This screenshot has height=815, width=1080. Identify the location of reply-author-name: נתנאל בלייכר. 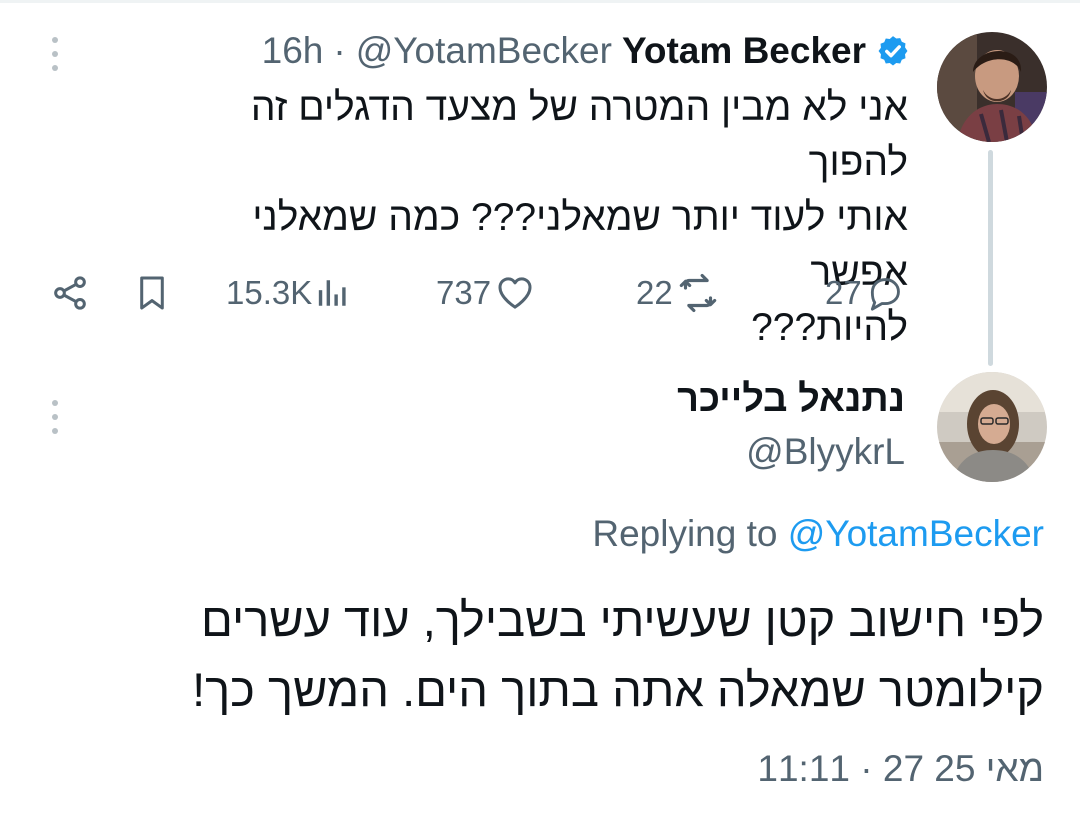
(791, 399).